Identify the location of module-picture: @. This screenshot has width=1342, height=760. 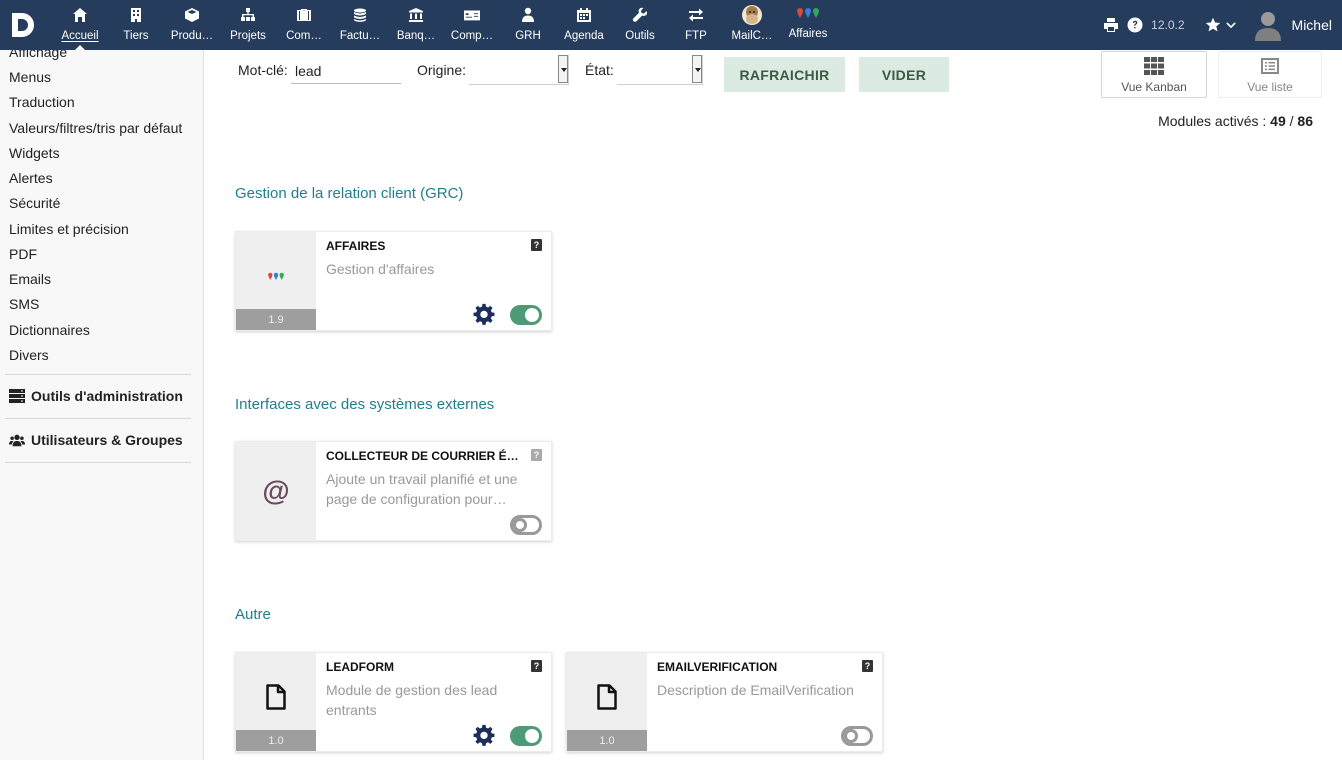
(276, 491).